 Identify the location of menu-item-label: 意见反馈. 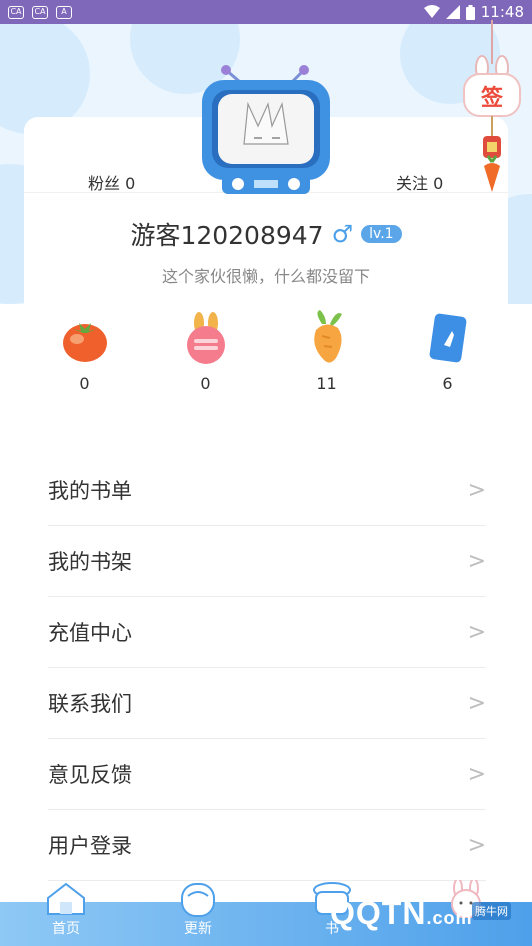
(90, 775).